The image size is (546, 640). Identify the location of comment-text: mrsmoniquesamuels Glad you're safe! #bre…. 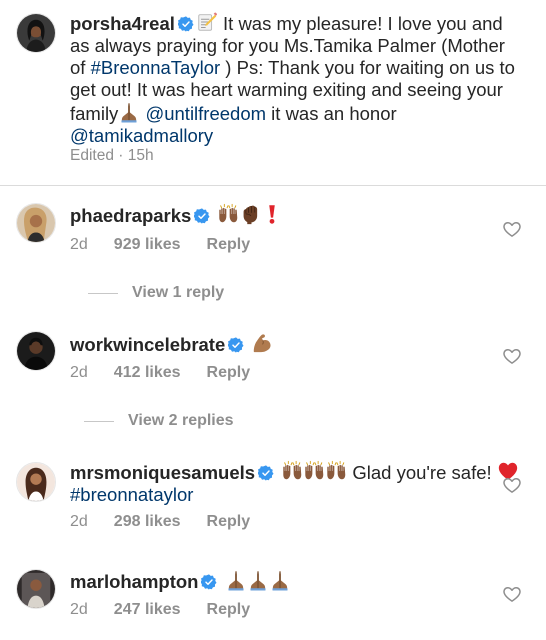
(295, 483).